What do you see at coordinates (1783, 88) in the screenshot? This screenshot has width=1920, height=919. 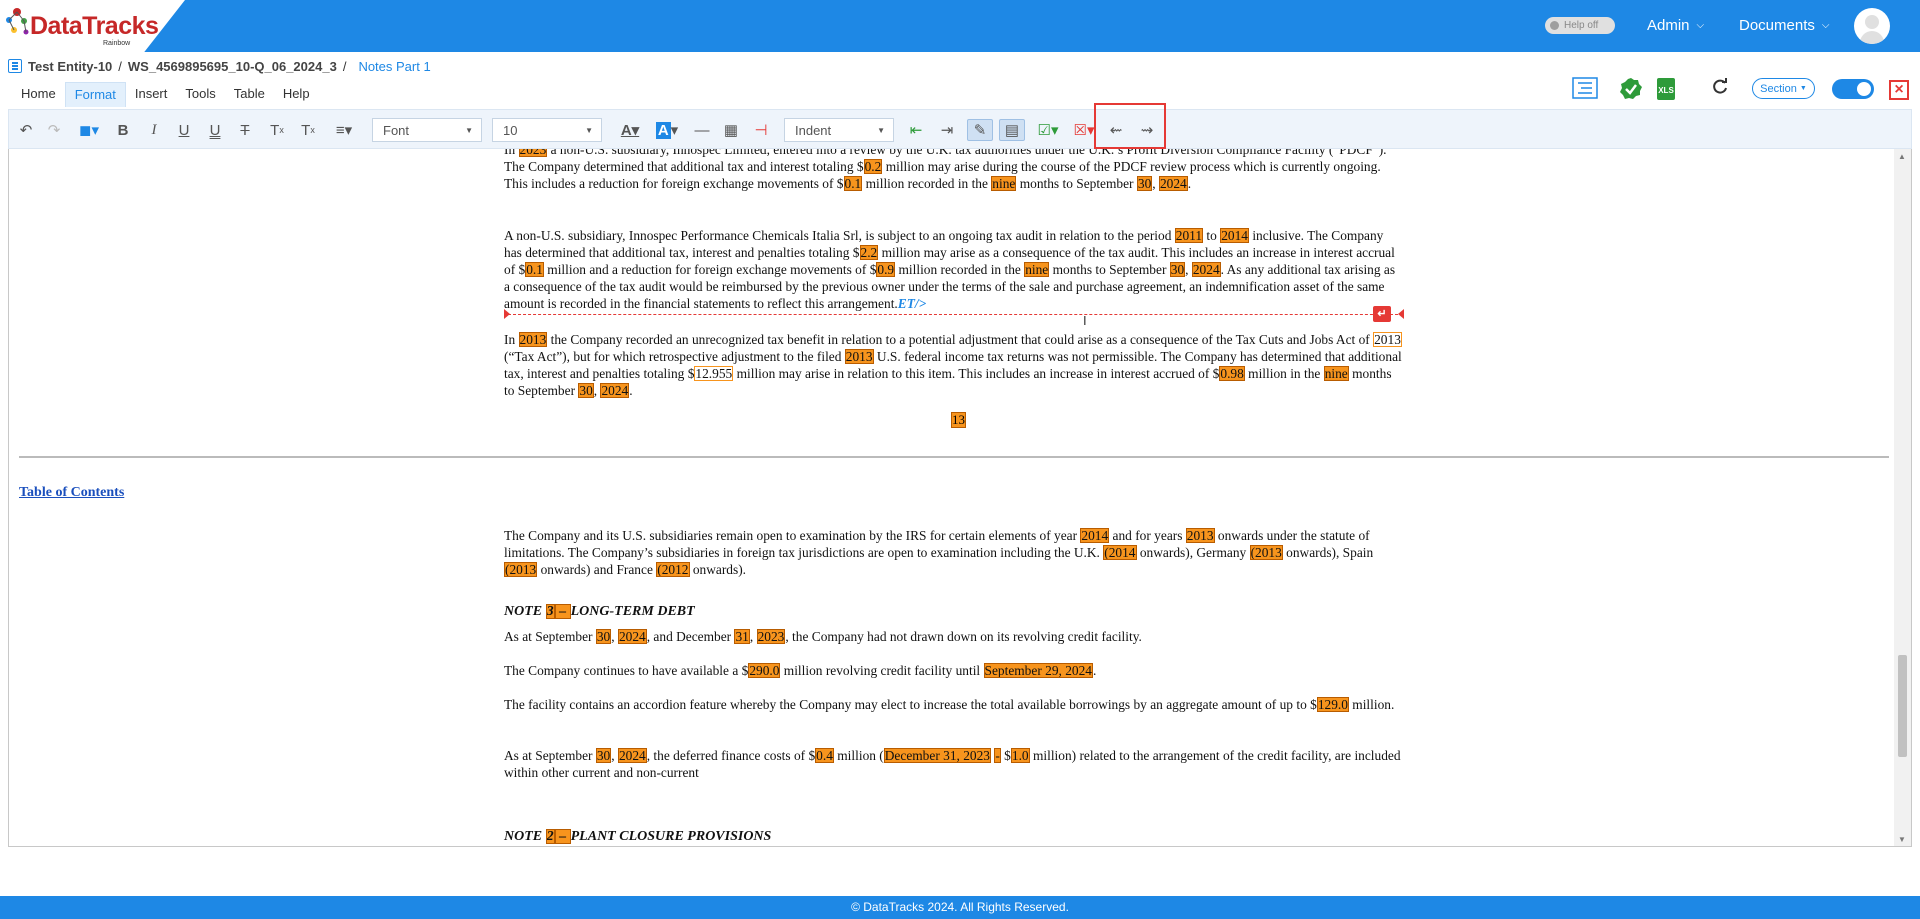 I see `section-dropdown-button: Section ▼` at bounding box center [1783, 88].